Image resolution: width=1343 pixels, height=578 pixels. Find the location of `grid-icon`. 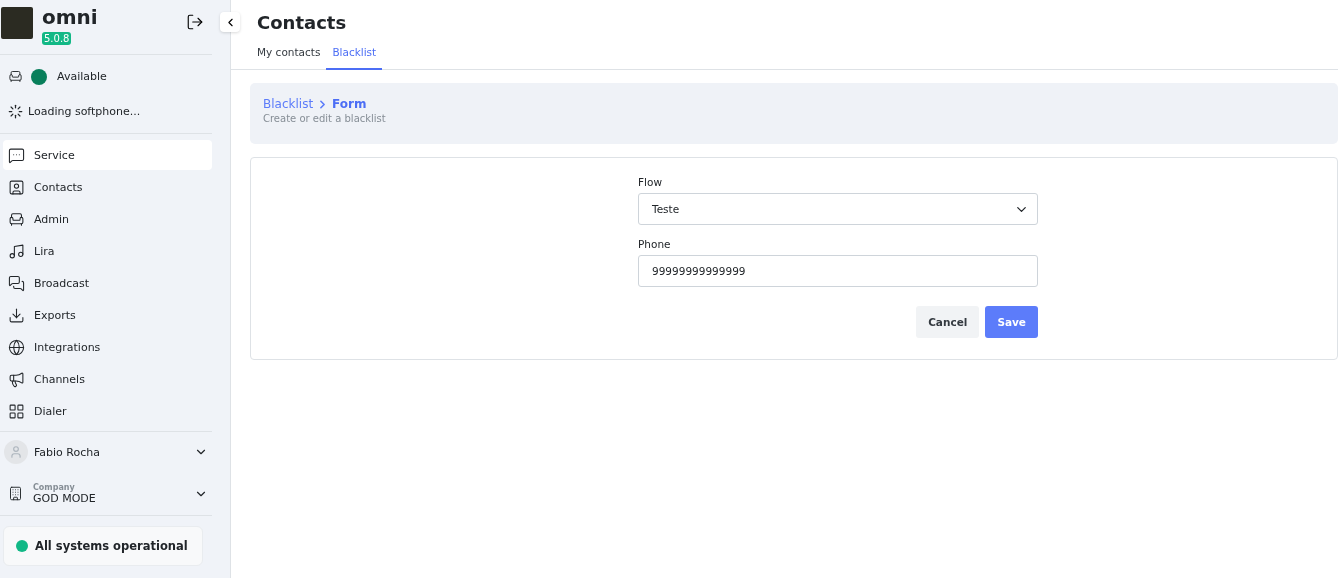

grid-icon is located at coordinates (16, 411).